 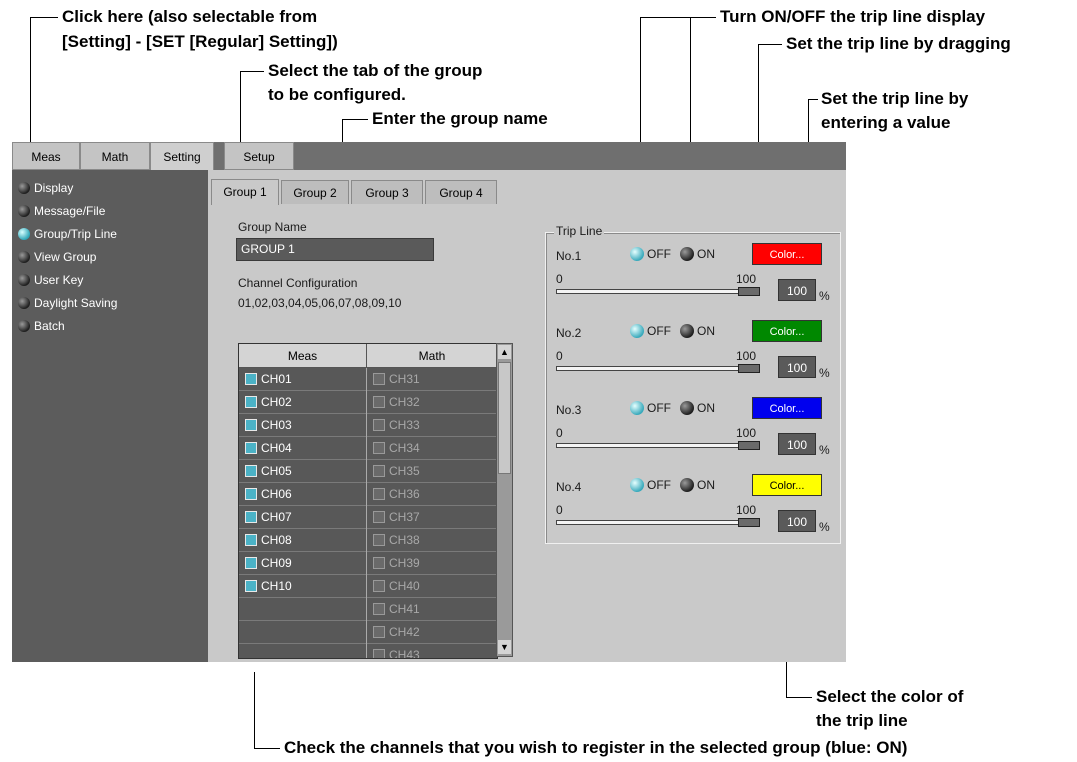 What do you see at coordinates (432, 540) in the screenshot?
I see `math-cell: CH38` at bounding box center [432, 540].